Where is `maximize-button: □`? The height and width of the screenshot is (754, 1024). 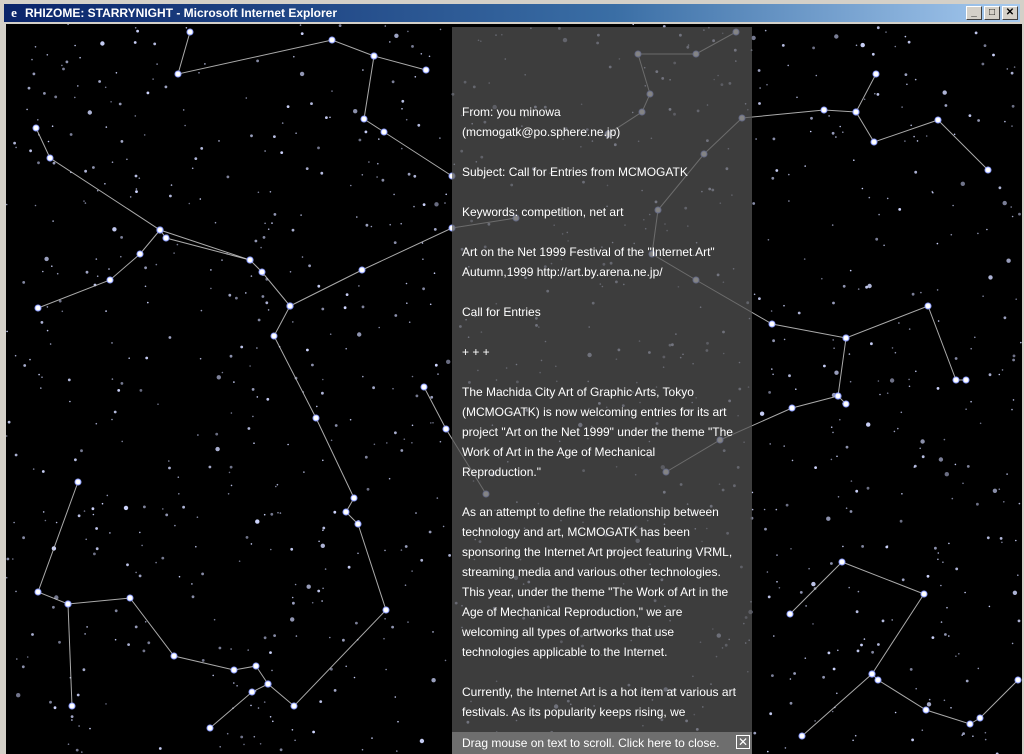 maximize-button: □ is located at coordinates (992, 13).